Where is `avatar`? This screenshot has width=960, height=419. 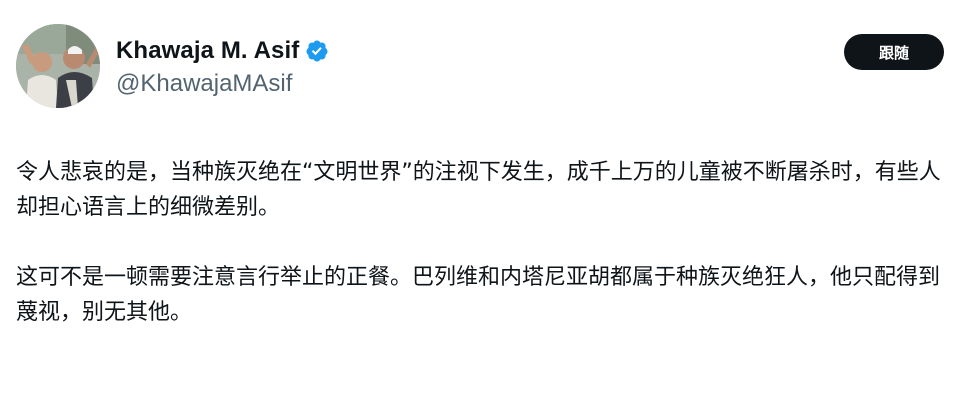 avatar is located at coordinates (58, 66).